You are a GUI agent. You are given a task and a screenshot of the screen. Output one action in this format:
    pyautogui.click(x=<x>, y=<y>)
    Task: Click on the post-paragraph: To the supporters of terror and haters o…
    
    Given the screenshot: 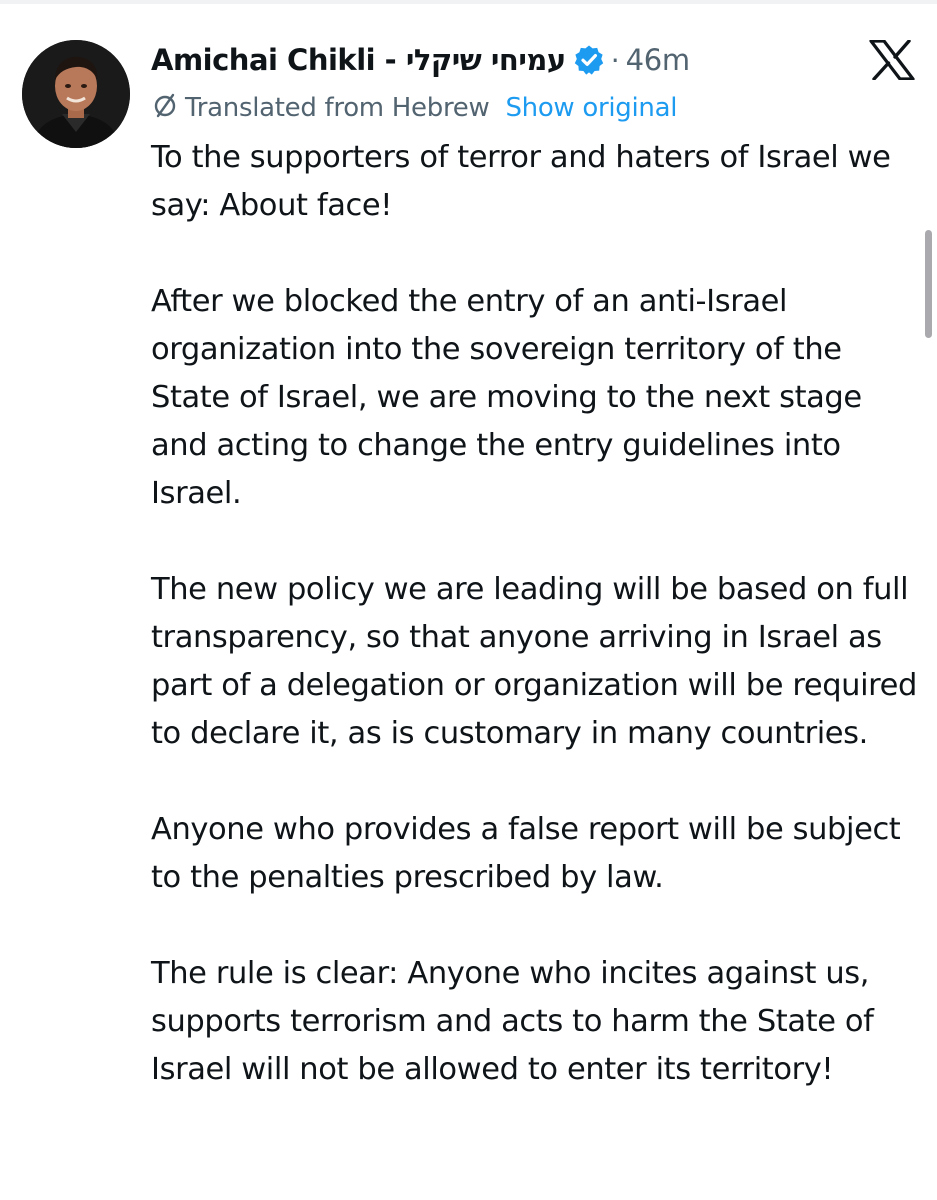 What is the action you would take?
    pyautogui.click(x=521, y=181)
    